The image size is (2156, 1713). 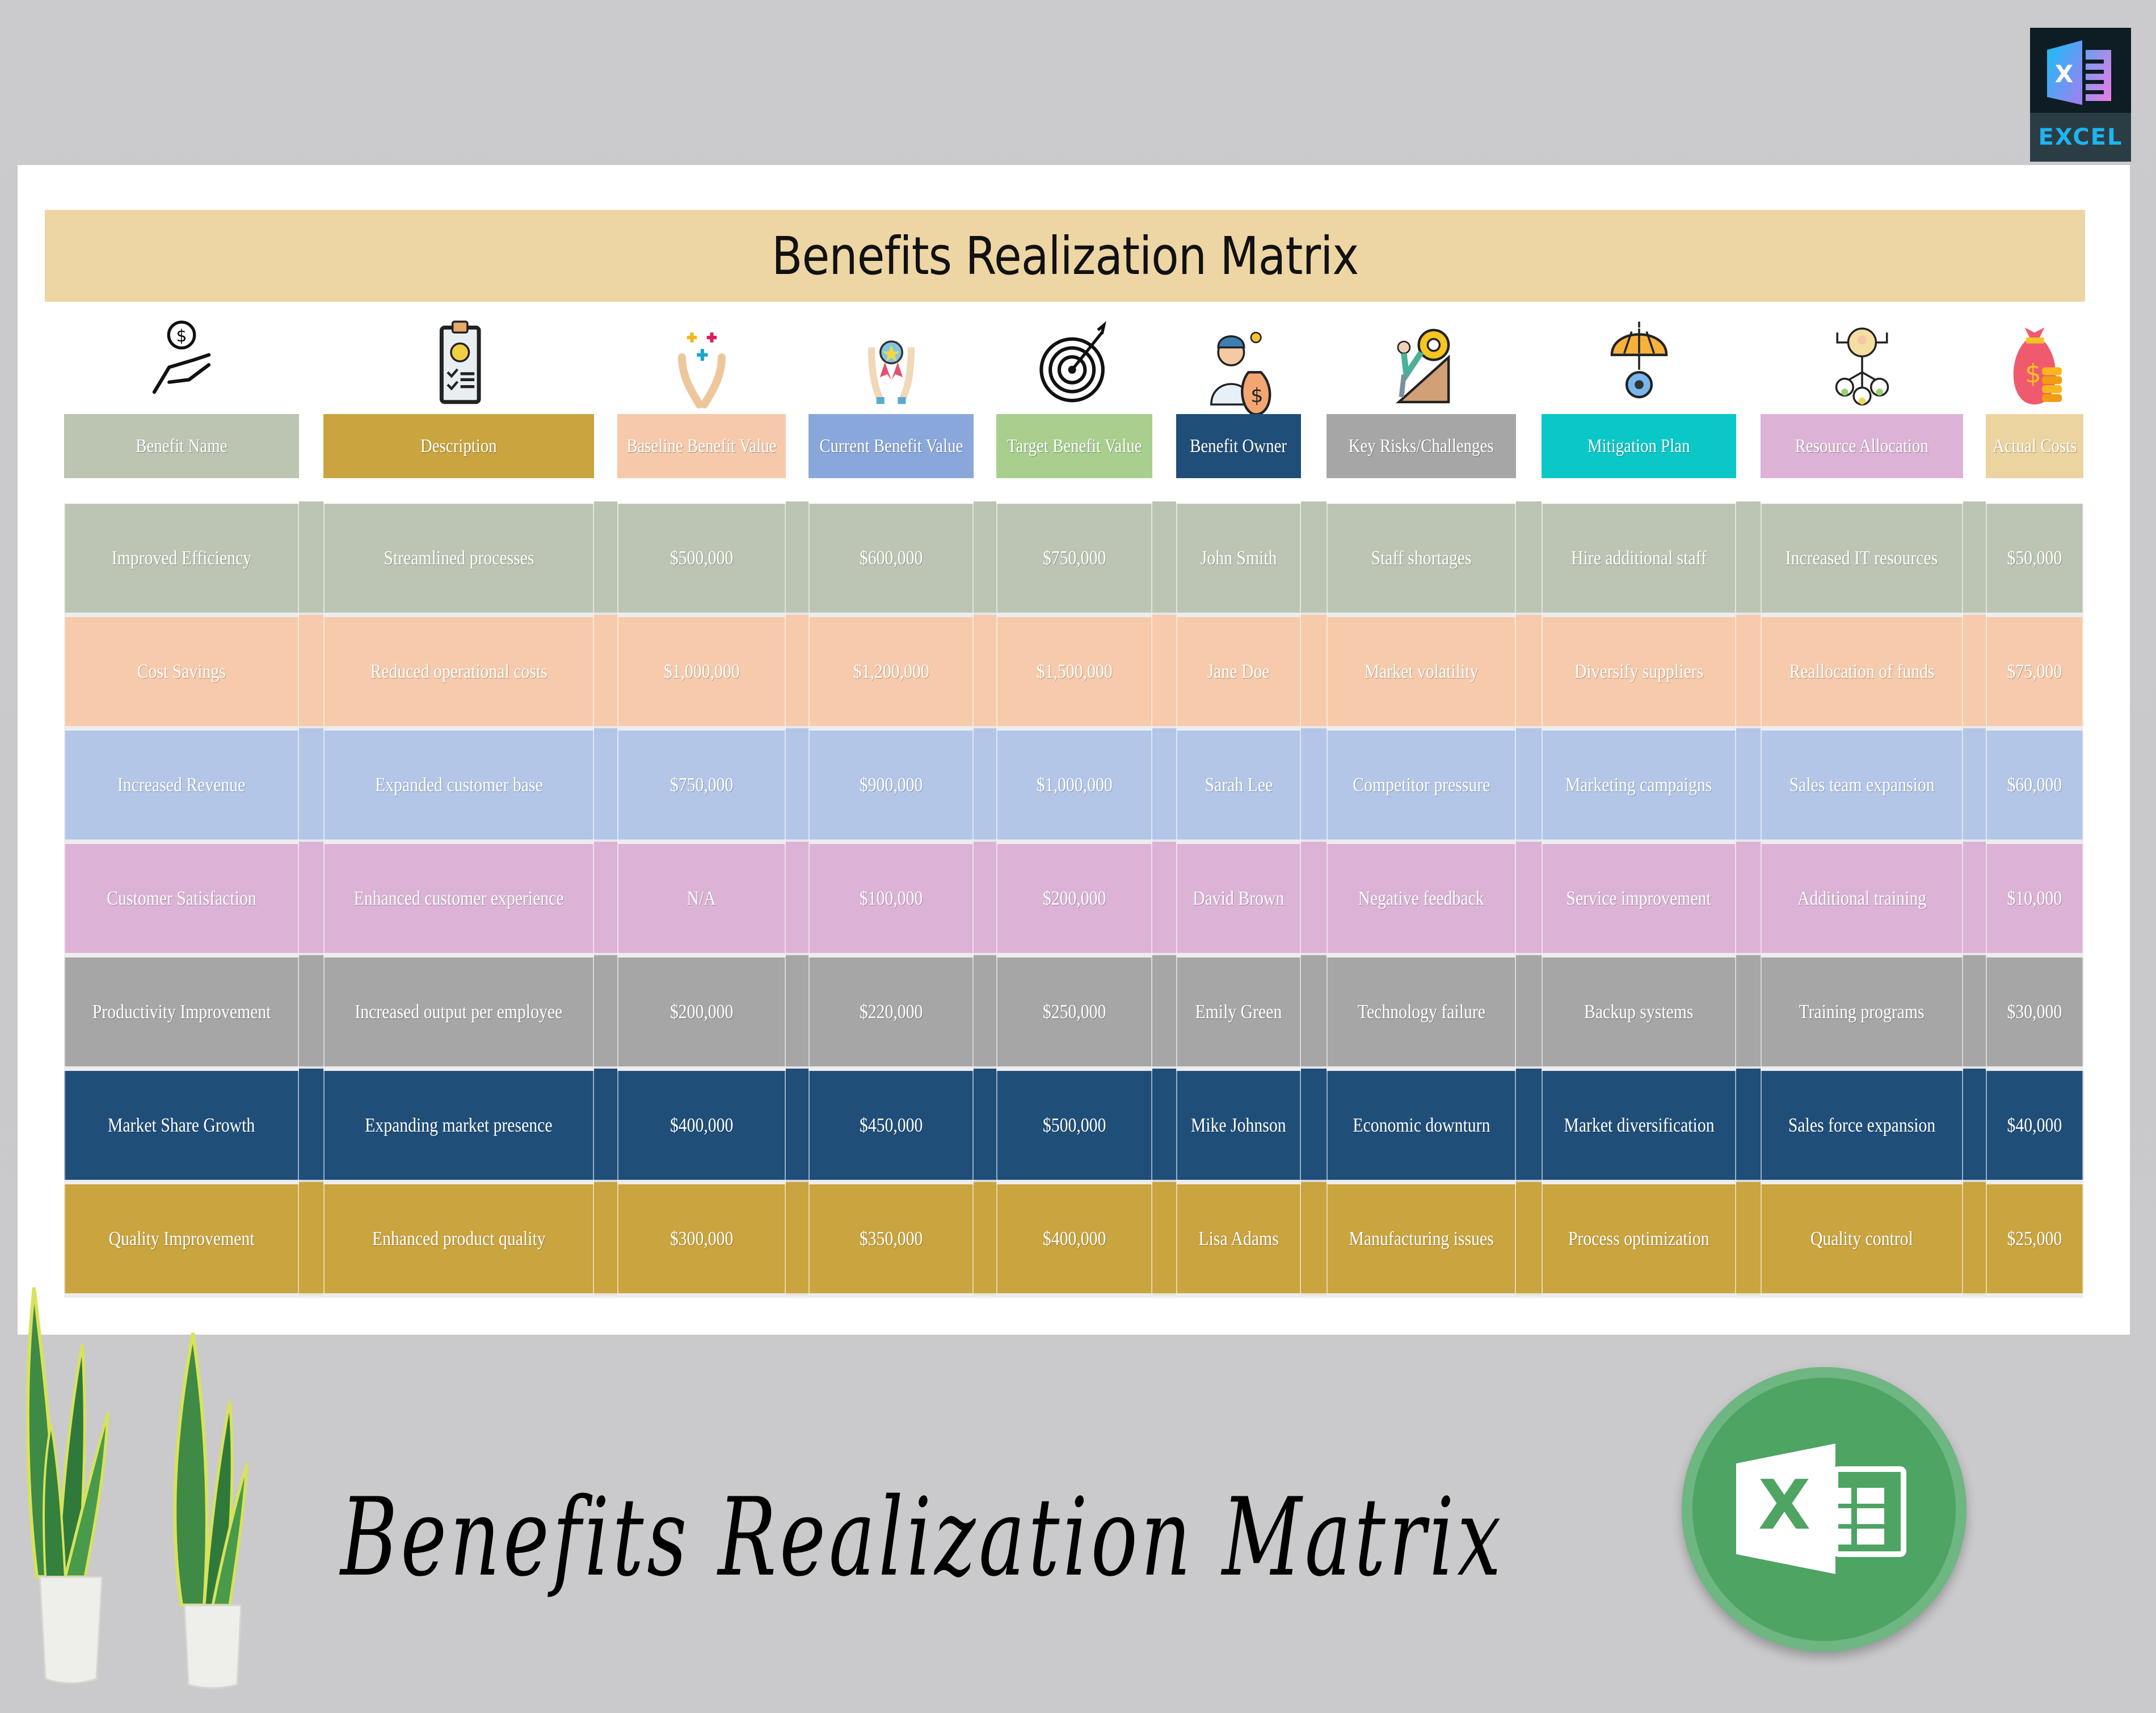 I want to click on table-cell: Diversify suppliers, so click(x=1639, y=671).